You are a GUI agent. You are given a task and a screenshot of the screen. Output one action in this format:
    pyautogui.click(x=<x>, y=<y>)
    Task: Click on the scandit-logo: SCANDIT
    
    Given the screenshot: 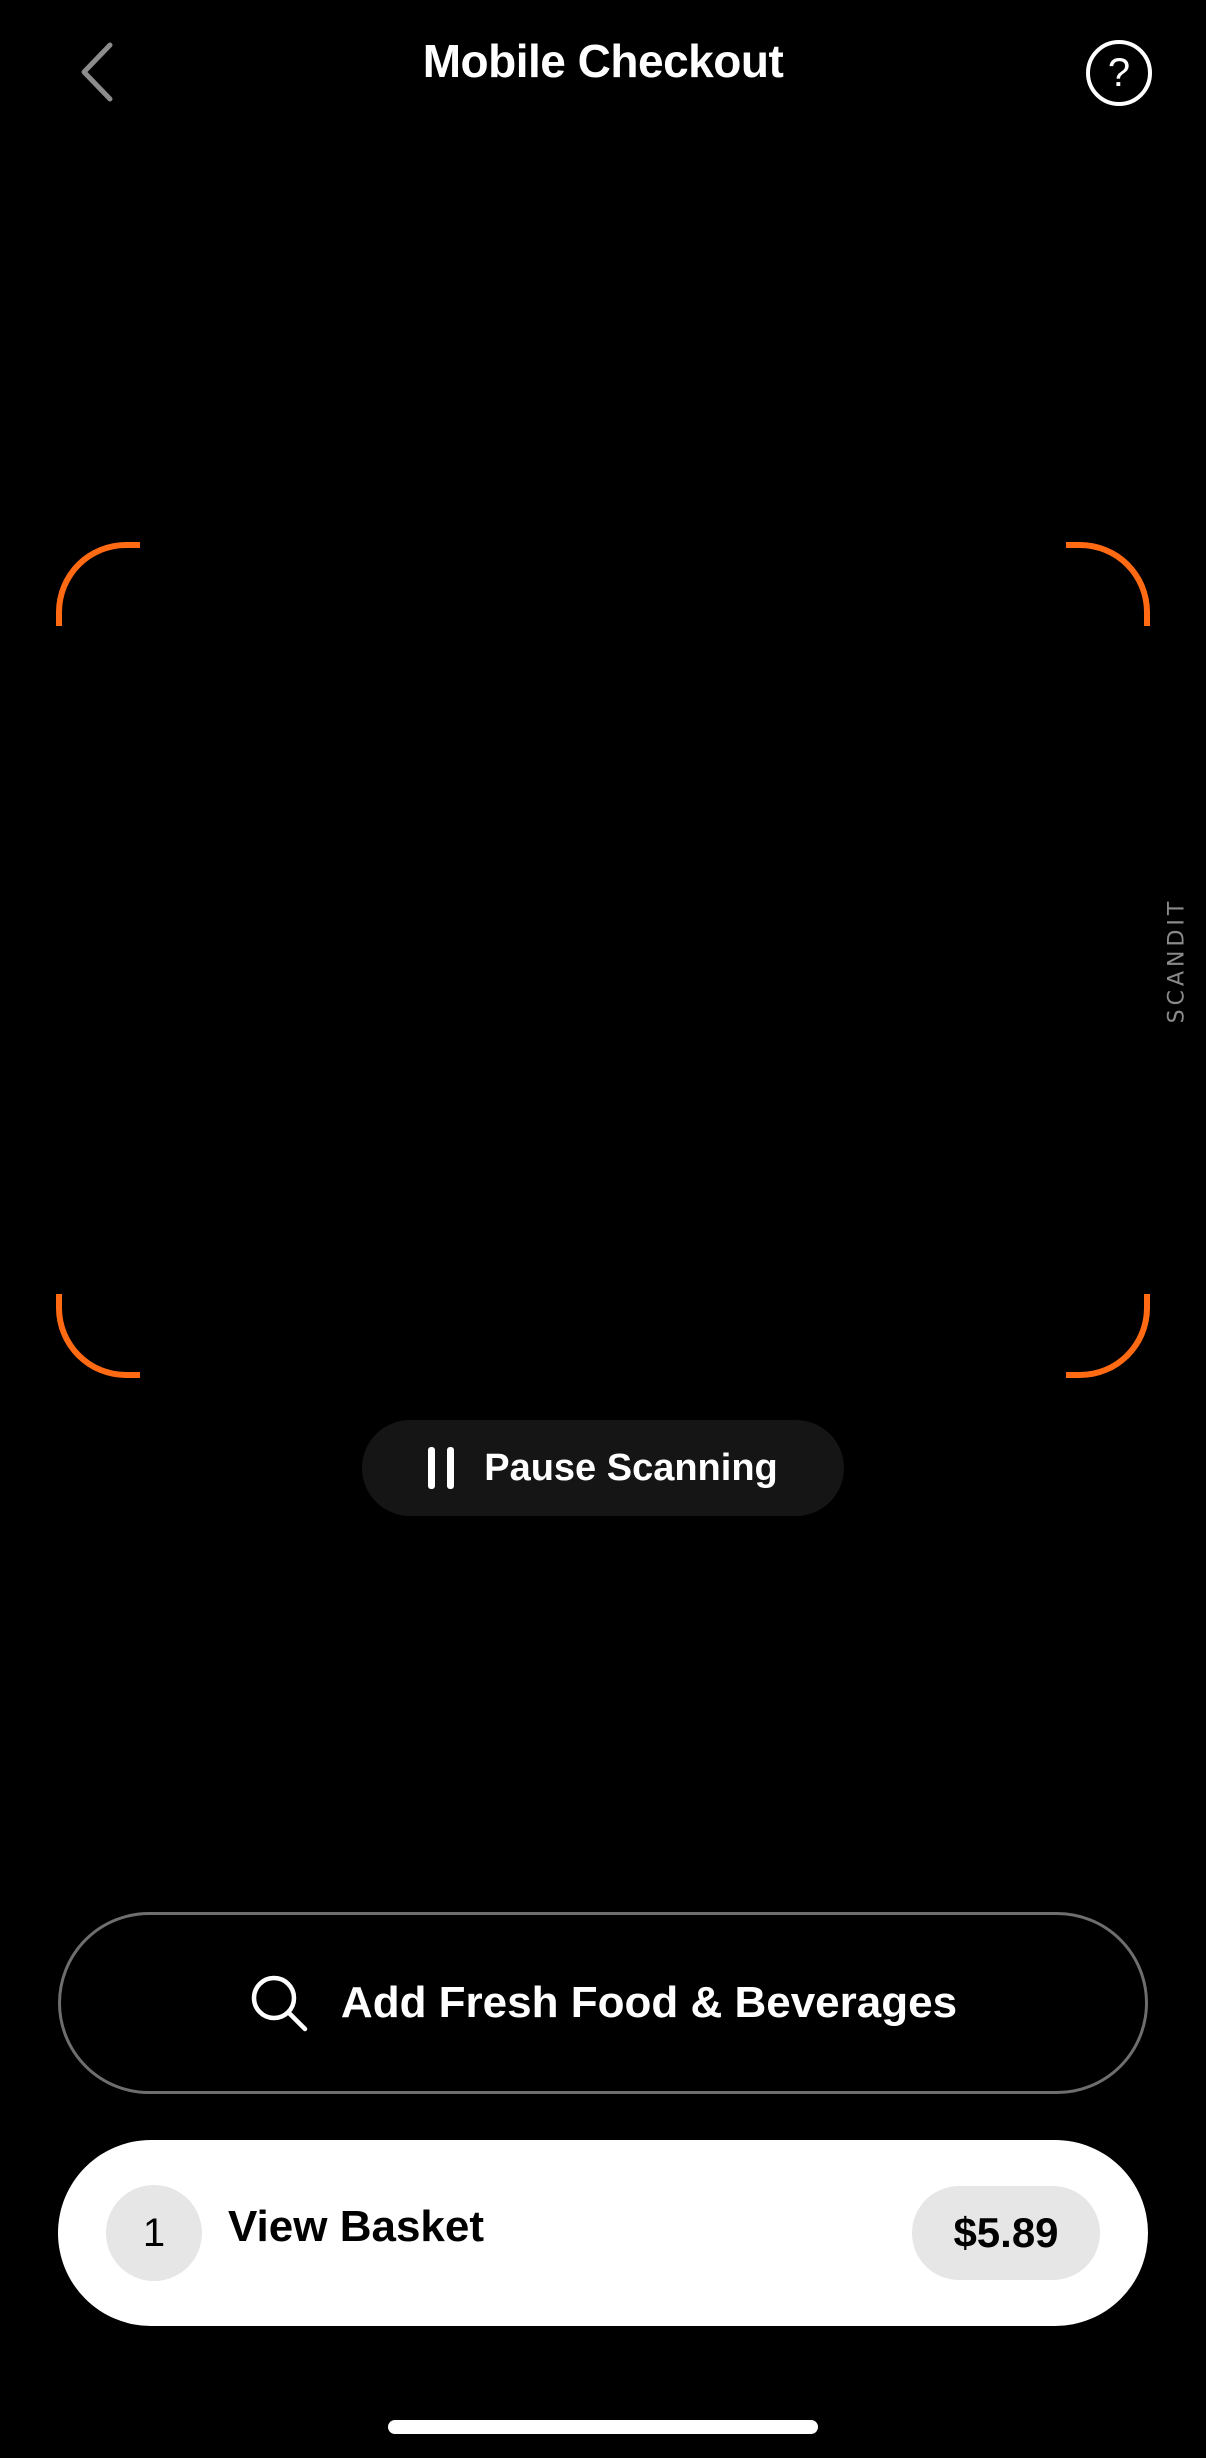 What is the action you would take?
    pyautogui.click(x=1177, y=960)
    